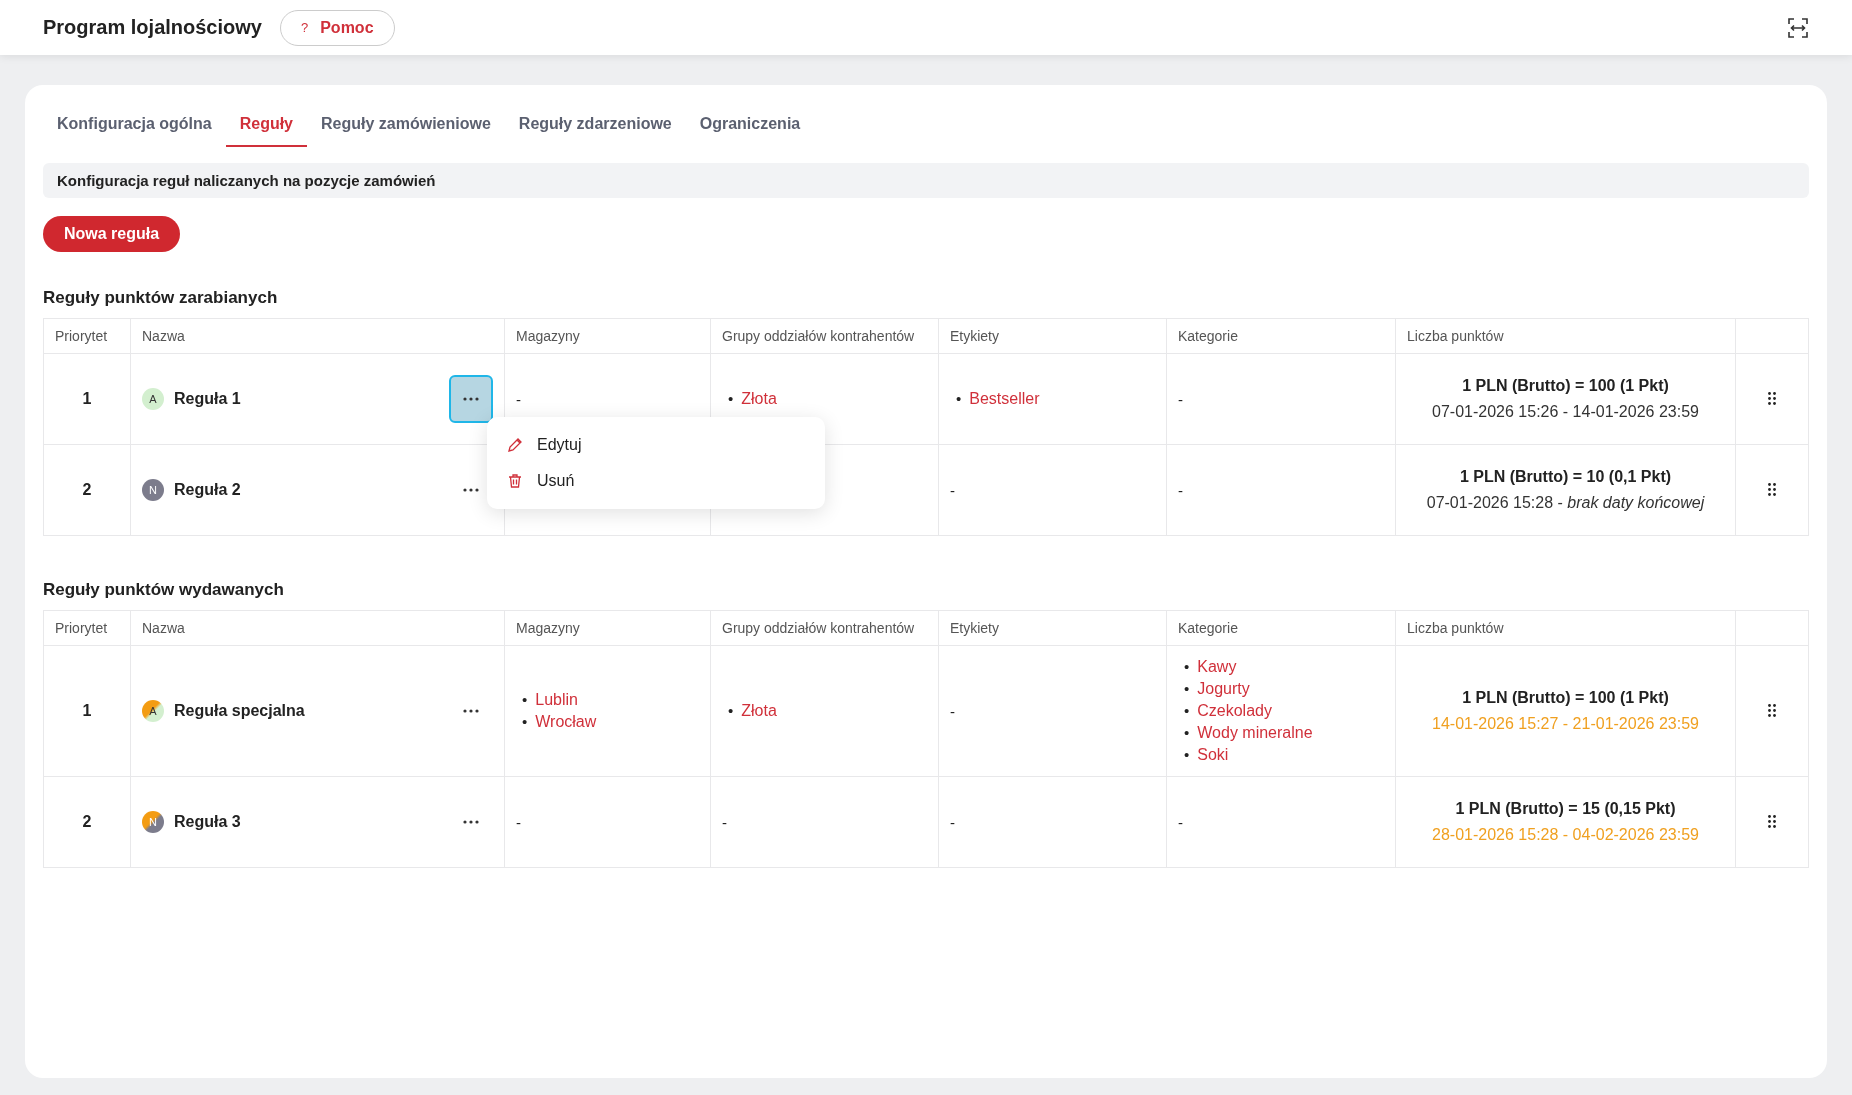 This screenshot has height=1095, width=1852. I want to click on date-range: 28-01-2026 15:28 - 04-02-2026 23:59, so click(1565, 835).